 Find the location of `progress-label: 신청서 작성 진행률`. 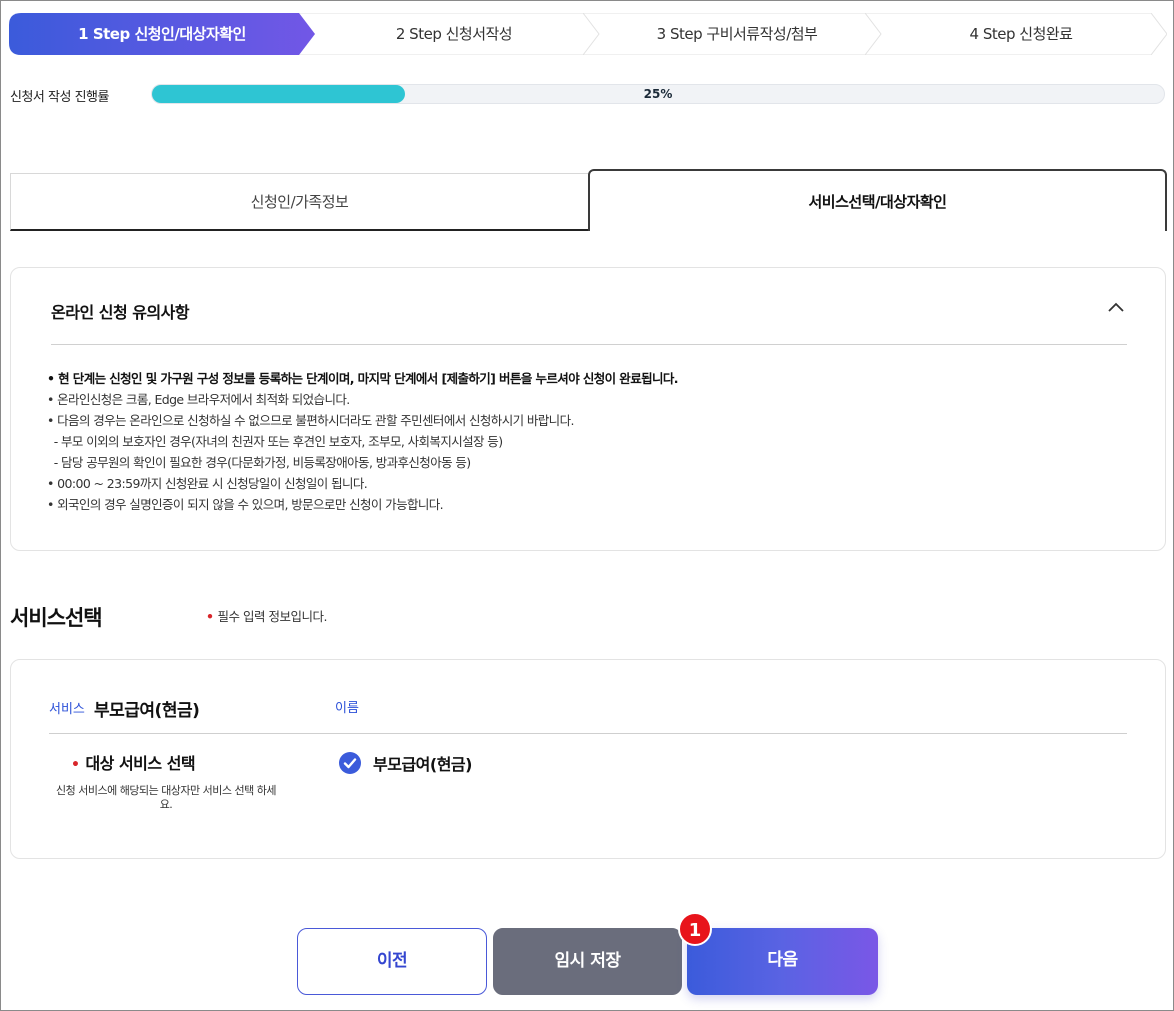

progress-label: 신청서 작성 진행률 is located at coordinates (59, 97).